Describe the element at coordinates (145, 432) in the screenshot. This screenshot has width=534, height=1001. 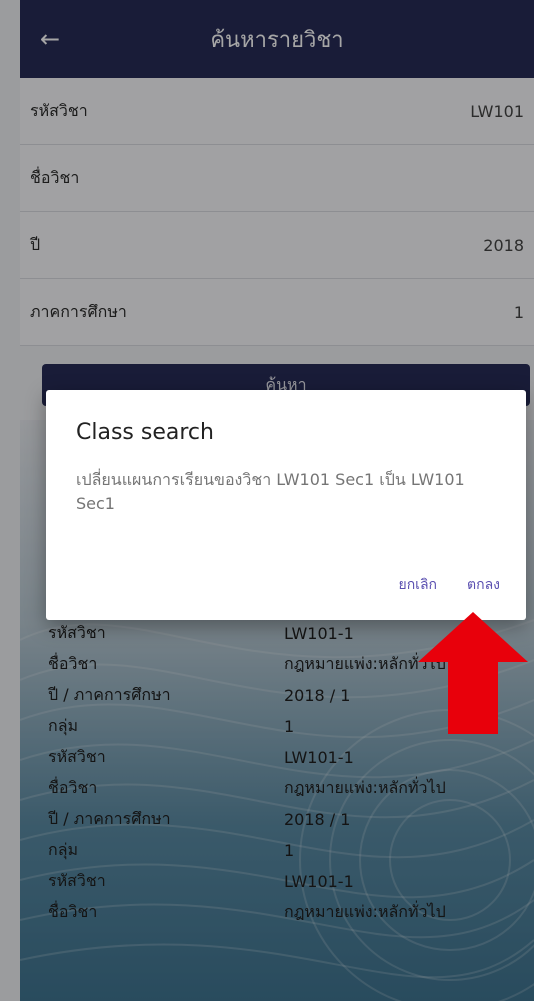
I see `dialog-title: Class search` at that location.